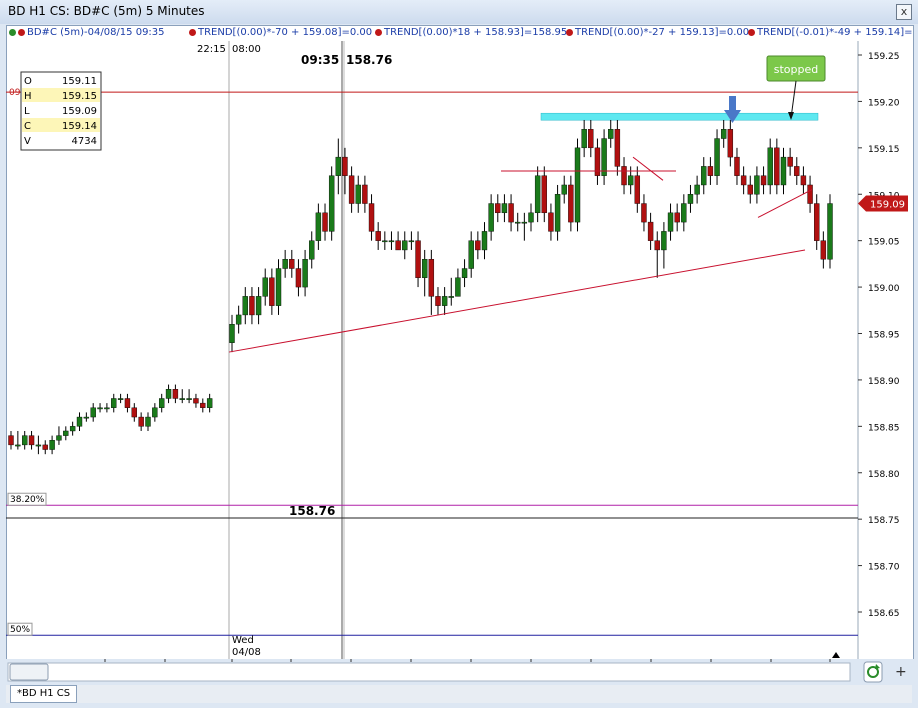 This screenshot has width=918, height=708. Describe the element at coordinates (27, 111) in the screenshot. I see `ohlc-low-label: L` at that location.